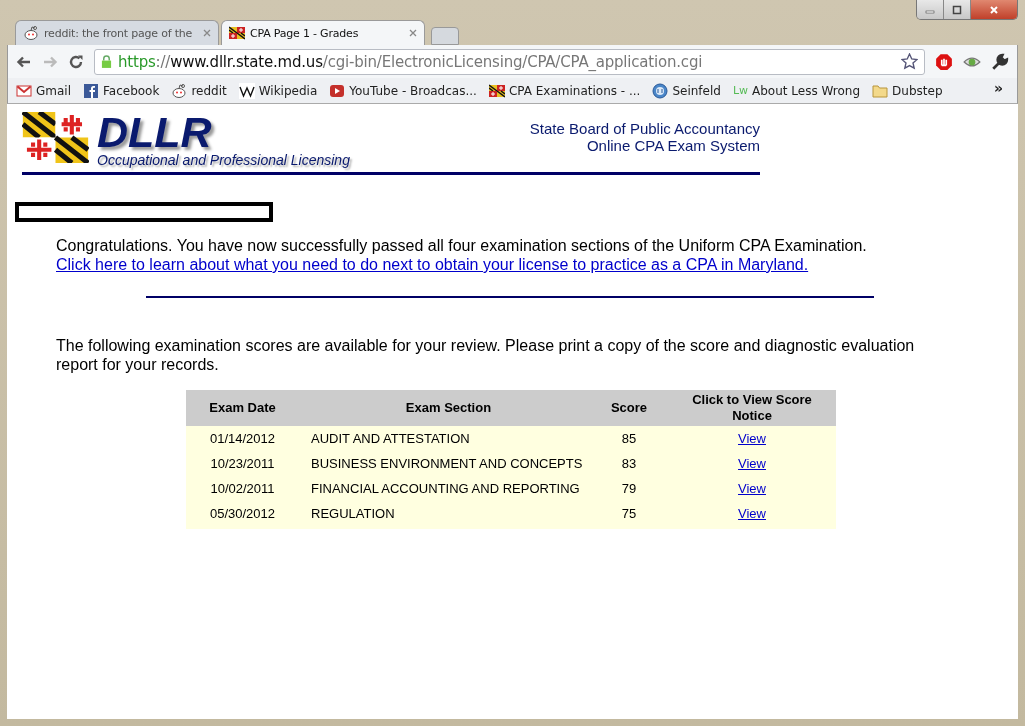 This screenshot has width=1025, height=726. I want to click on table-cell: 85, so click(629, 438).